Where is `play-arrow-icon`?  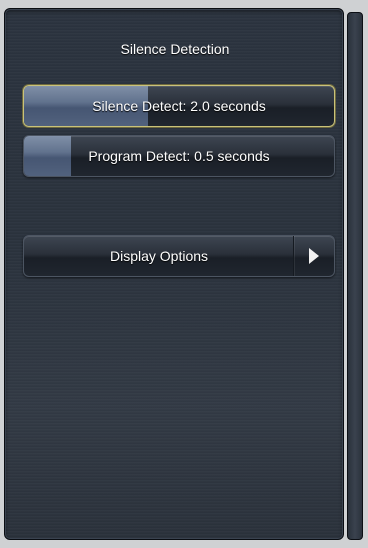 play-arrow-icon is located at coordinates (314, 256).